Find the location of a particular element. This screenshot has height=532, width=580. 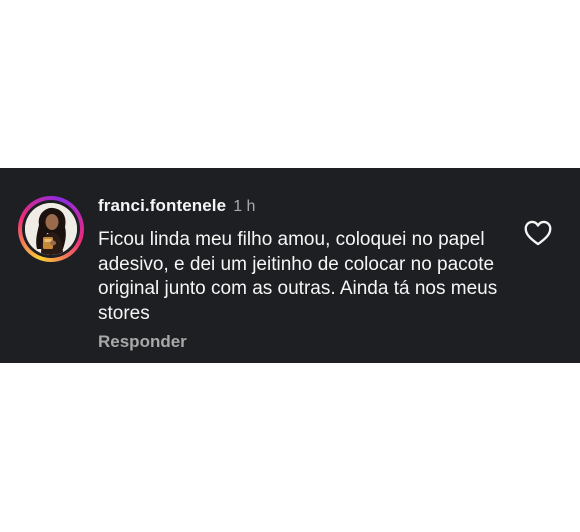

heart-outline-icon is located at coordinates (538, 233).